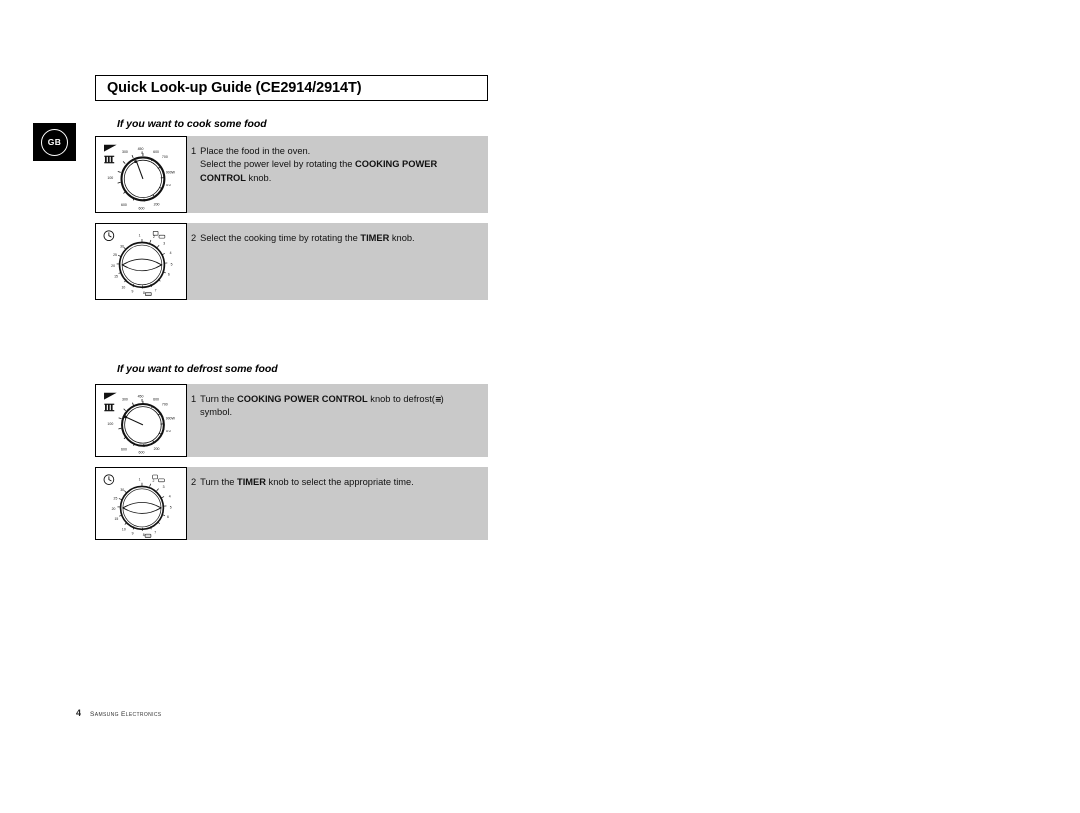 This screenshot has width=1080, height=813. What do you see at coordinates (402, 238) in the screenshot?
I see `step-line-1-tail: knob.` at bounding box center [402, 238].